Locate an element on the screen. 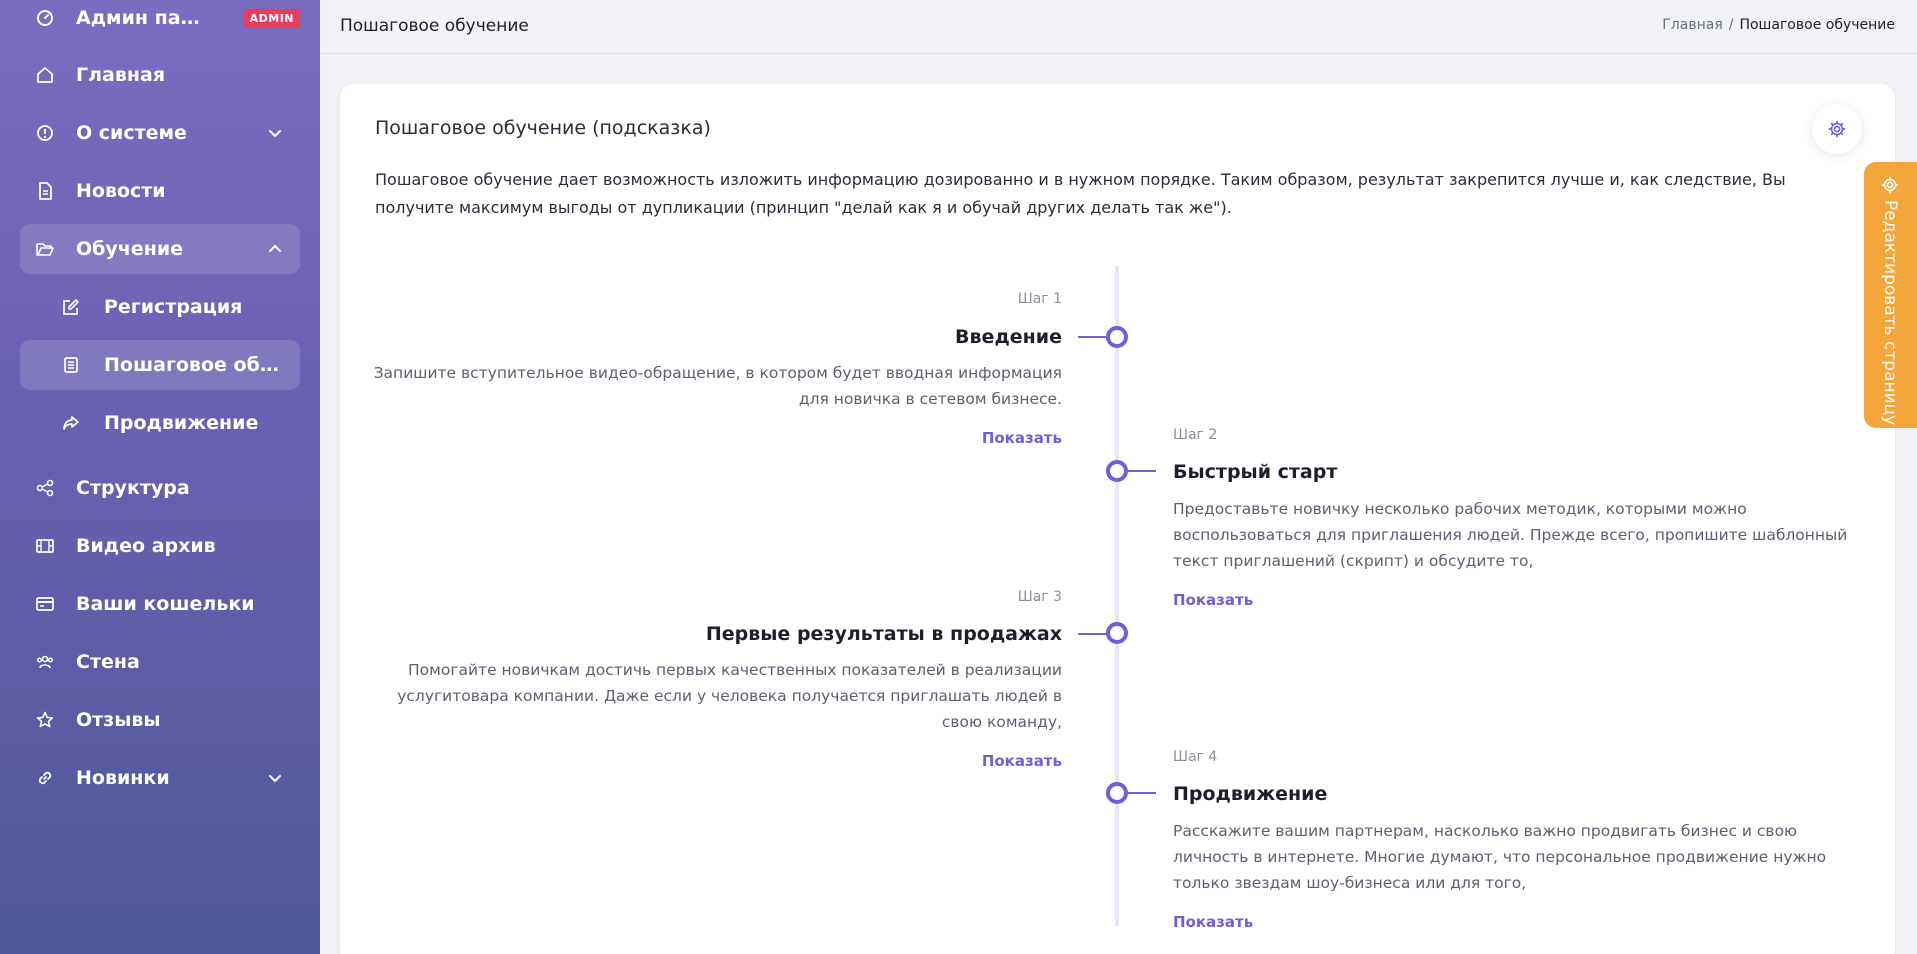 Image resolution: width=1917 pixels, height=954 pixels. edit-page-button: Редактировать страницу is located at coordinates (1890, 295).